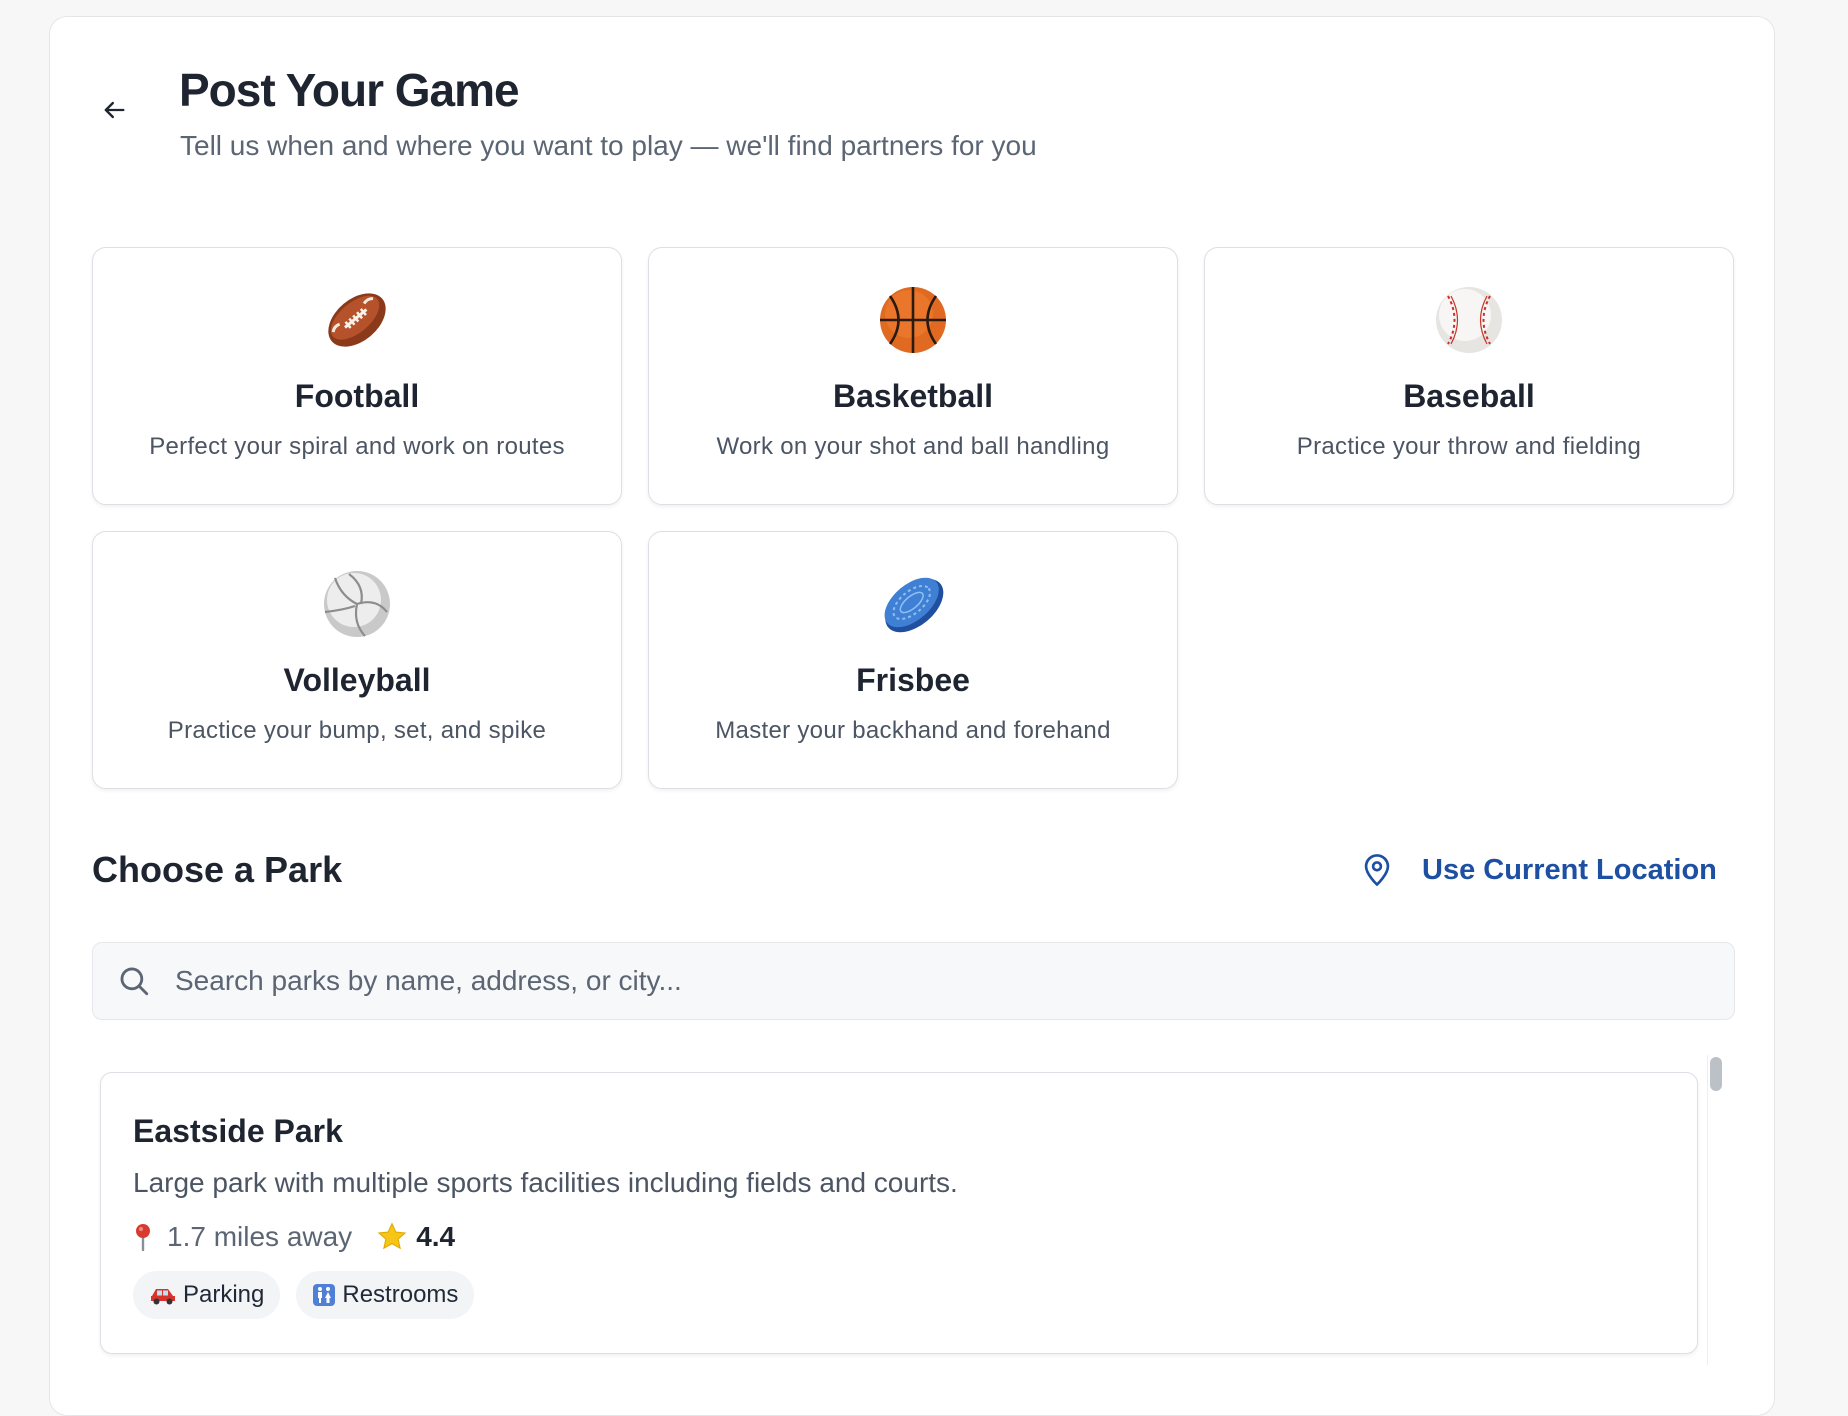 The height and width of the screenshot is (1416, 1848). I want to click on red-pin-icon, so click(143, 1237).